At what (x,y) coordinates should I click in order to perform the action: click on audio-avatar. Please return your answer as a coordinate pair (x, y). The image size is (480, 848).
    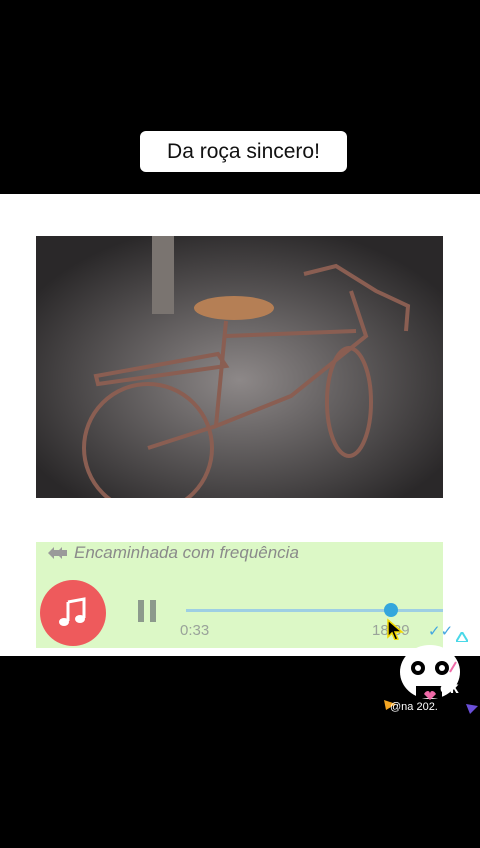
    Looking at the image, I should click on (73, 613).